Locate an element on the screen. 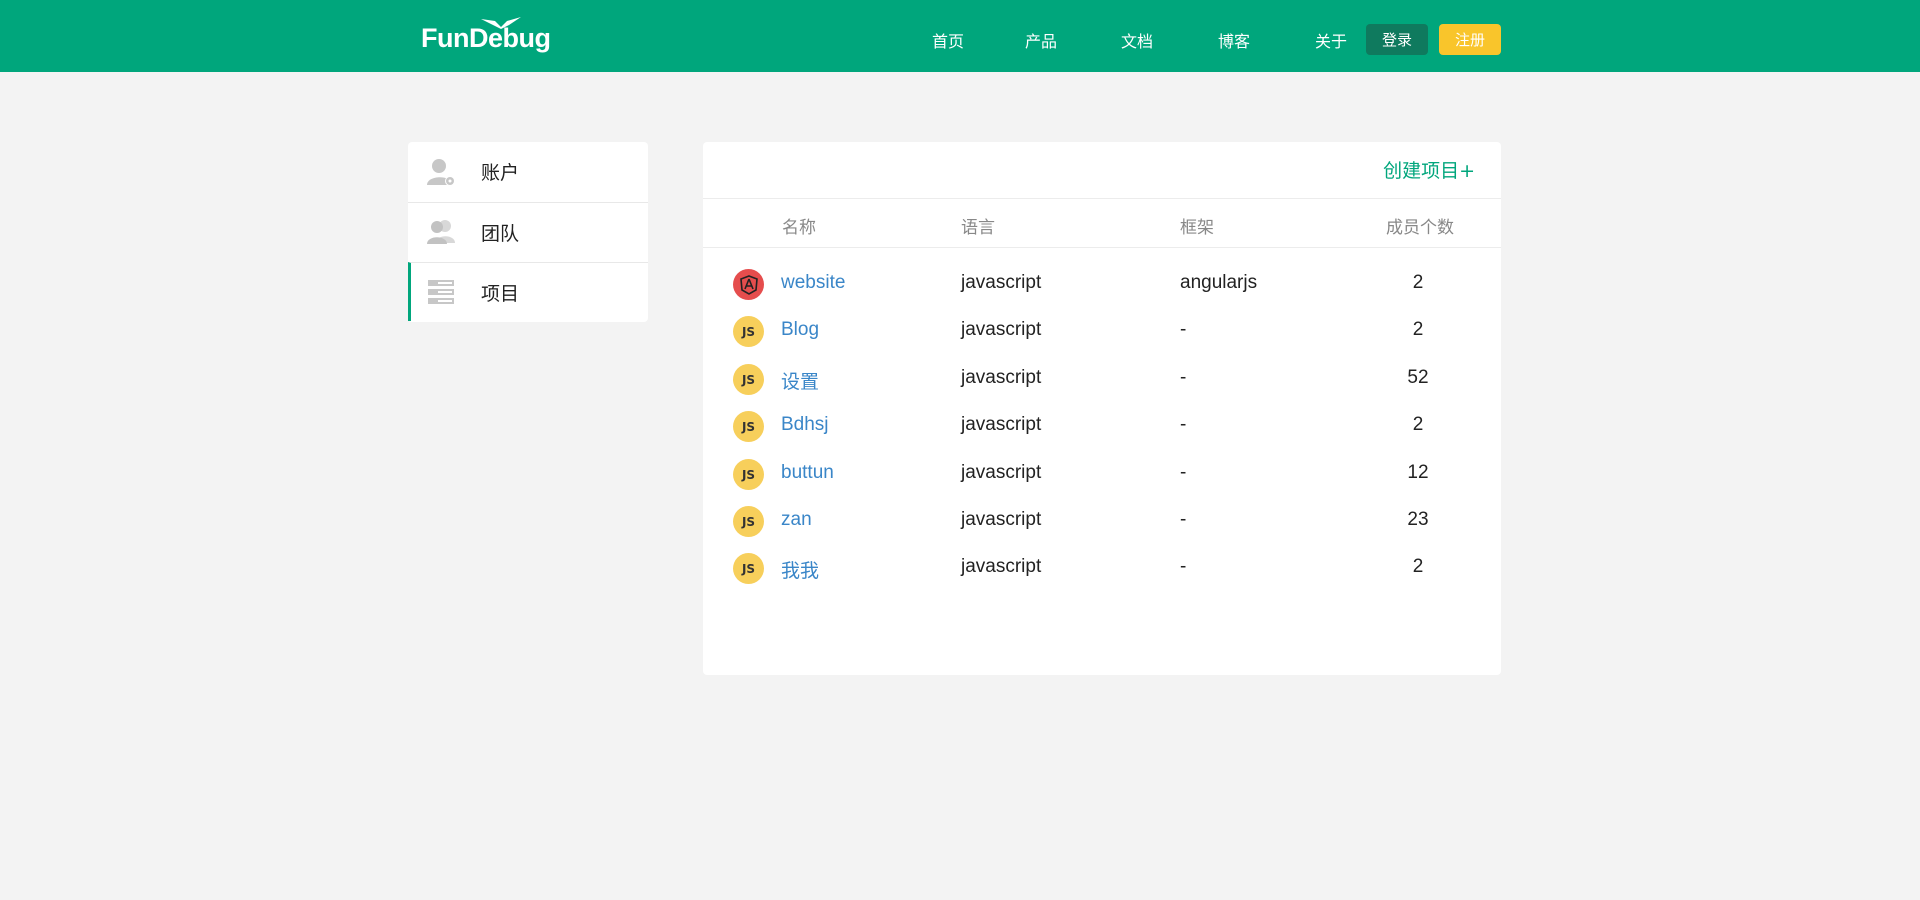 This screenshot has width=1920, height=900. team-icon is located at coordinates (441, 232).